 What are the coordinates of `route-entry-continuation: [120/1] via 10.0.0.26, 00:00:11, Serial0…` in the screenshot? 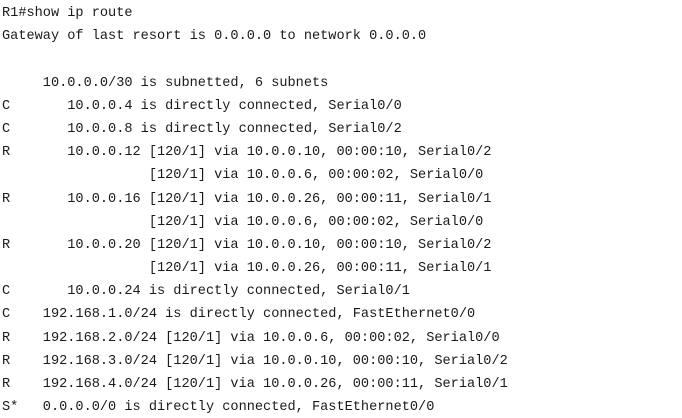 It's located at (247, 269).